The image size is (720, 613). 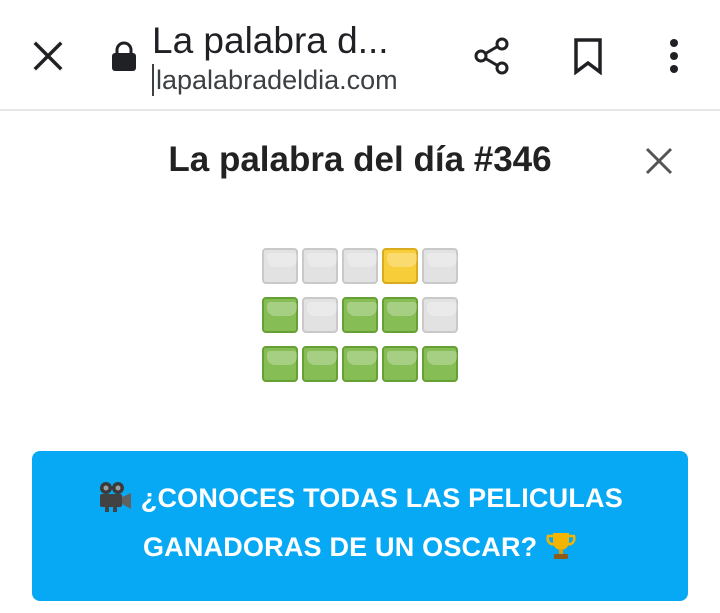 I want to click on trophy-icon, so click(x=561, y=552).